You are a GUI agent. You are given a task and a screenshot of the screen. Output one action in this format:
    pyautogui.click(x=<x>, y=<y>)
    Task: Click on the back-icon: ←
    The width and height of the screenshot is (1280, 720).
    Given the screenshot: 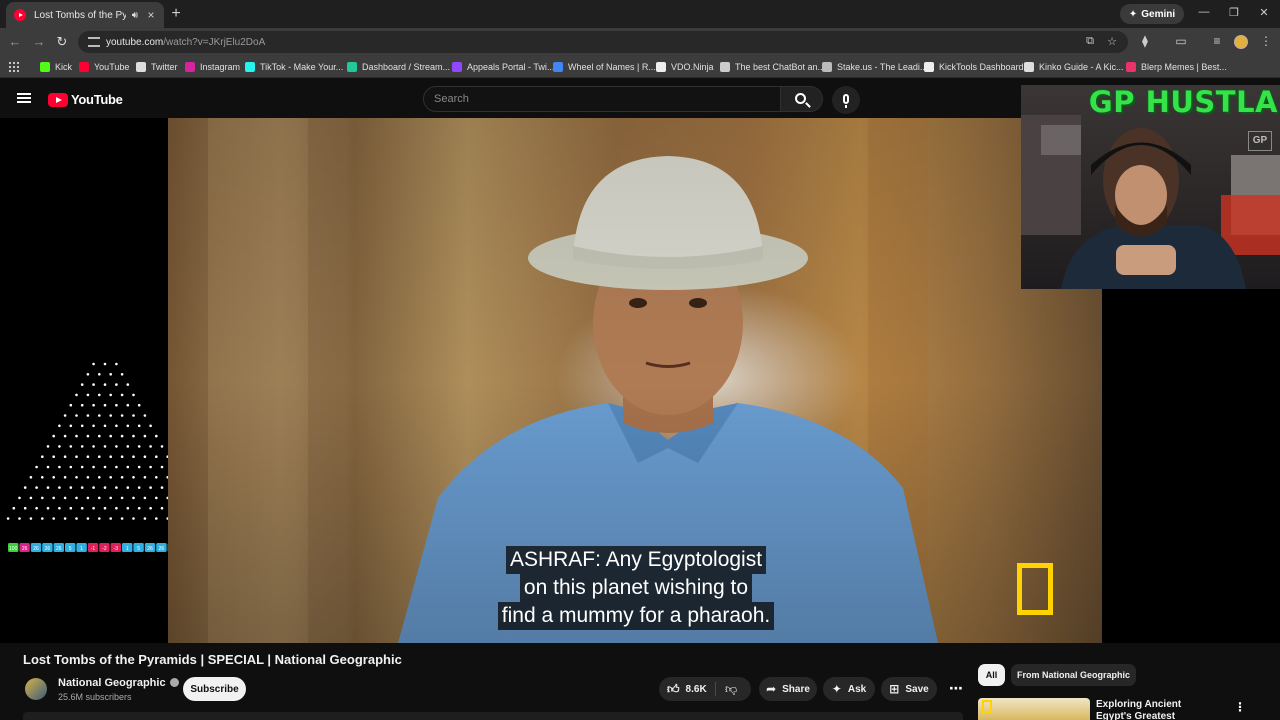 What is the action you would take?
    pyautogui.click(x=15, y=42)
    